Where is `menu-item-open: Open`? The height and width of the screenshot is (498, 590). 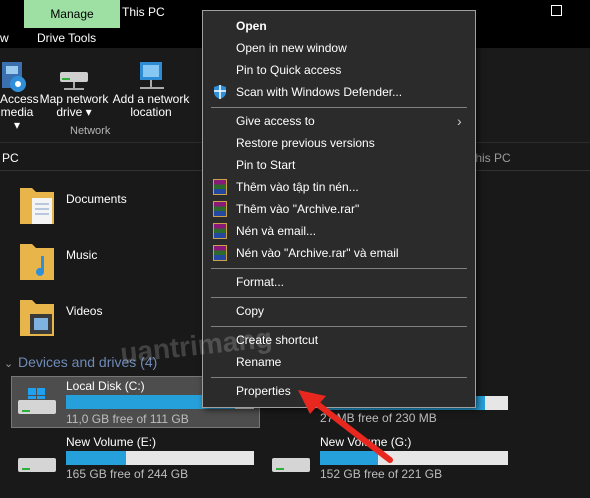 menu-item-open: Open is located at coordinates (251, 26).